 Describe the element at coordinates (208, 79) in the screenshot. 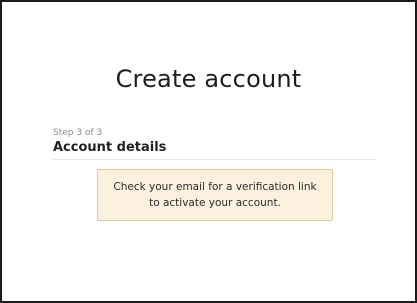

I see `page-title: Create account` at that location.